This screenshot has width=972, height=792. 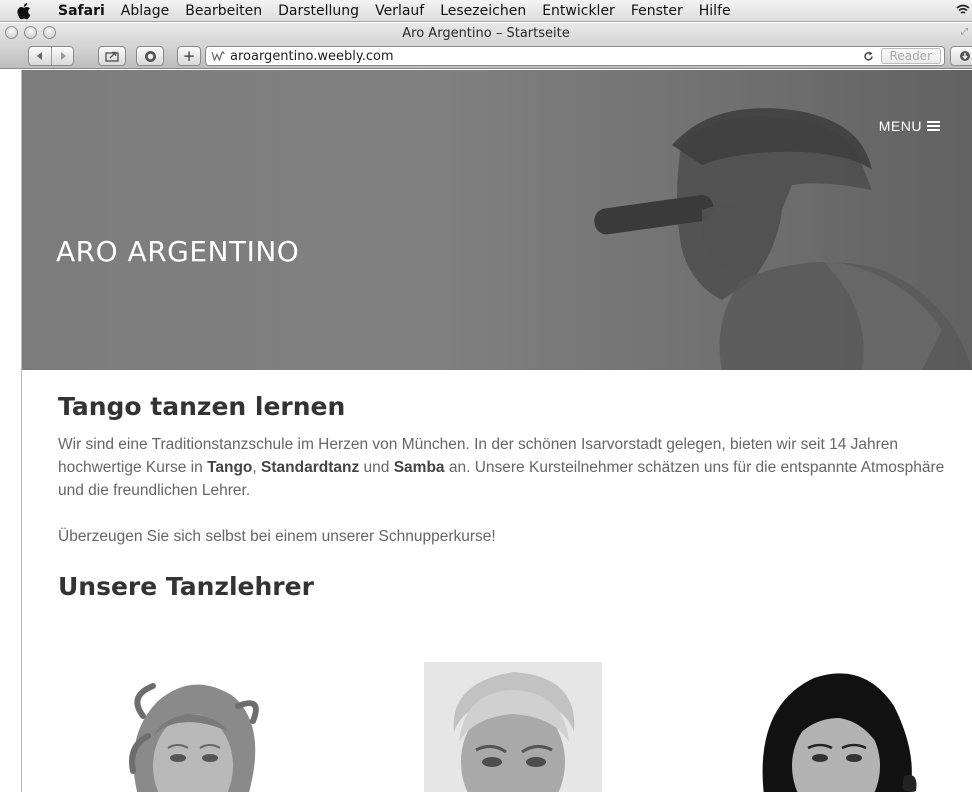 What do you see at coordinates (964, 32) in the screenshot?
I see `fullscreen-icon: ⤢` at bounding box center [964, 32].